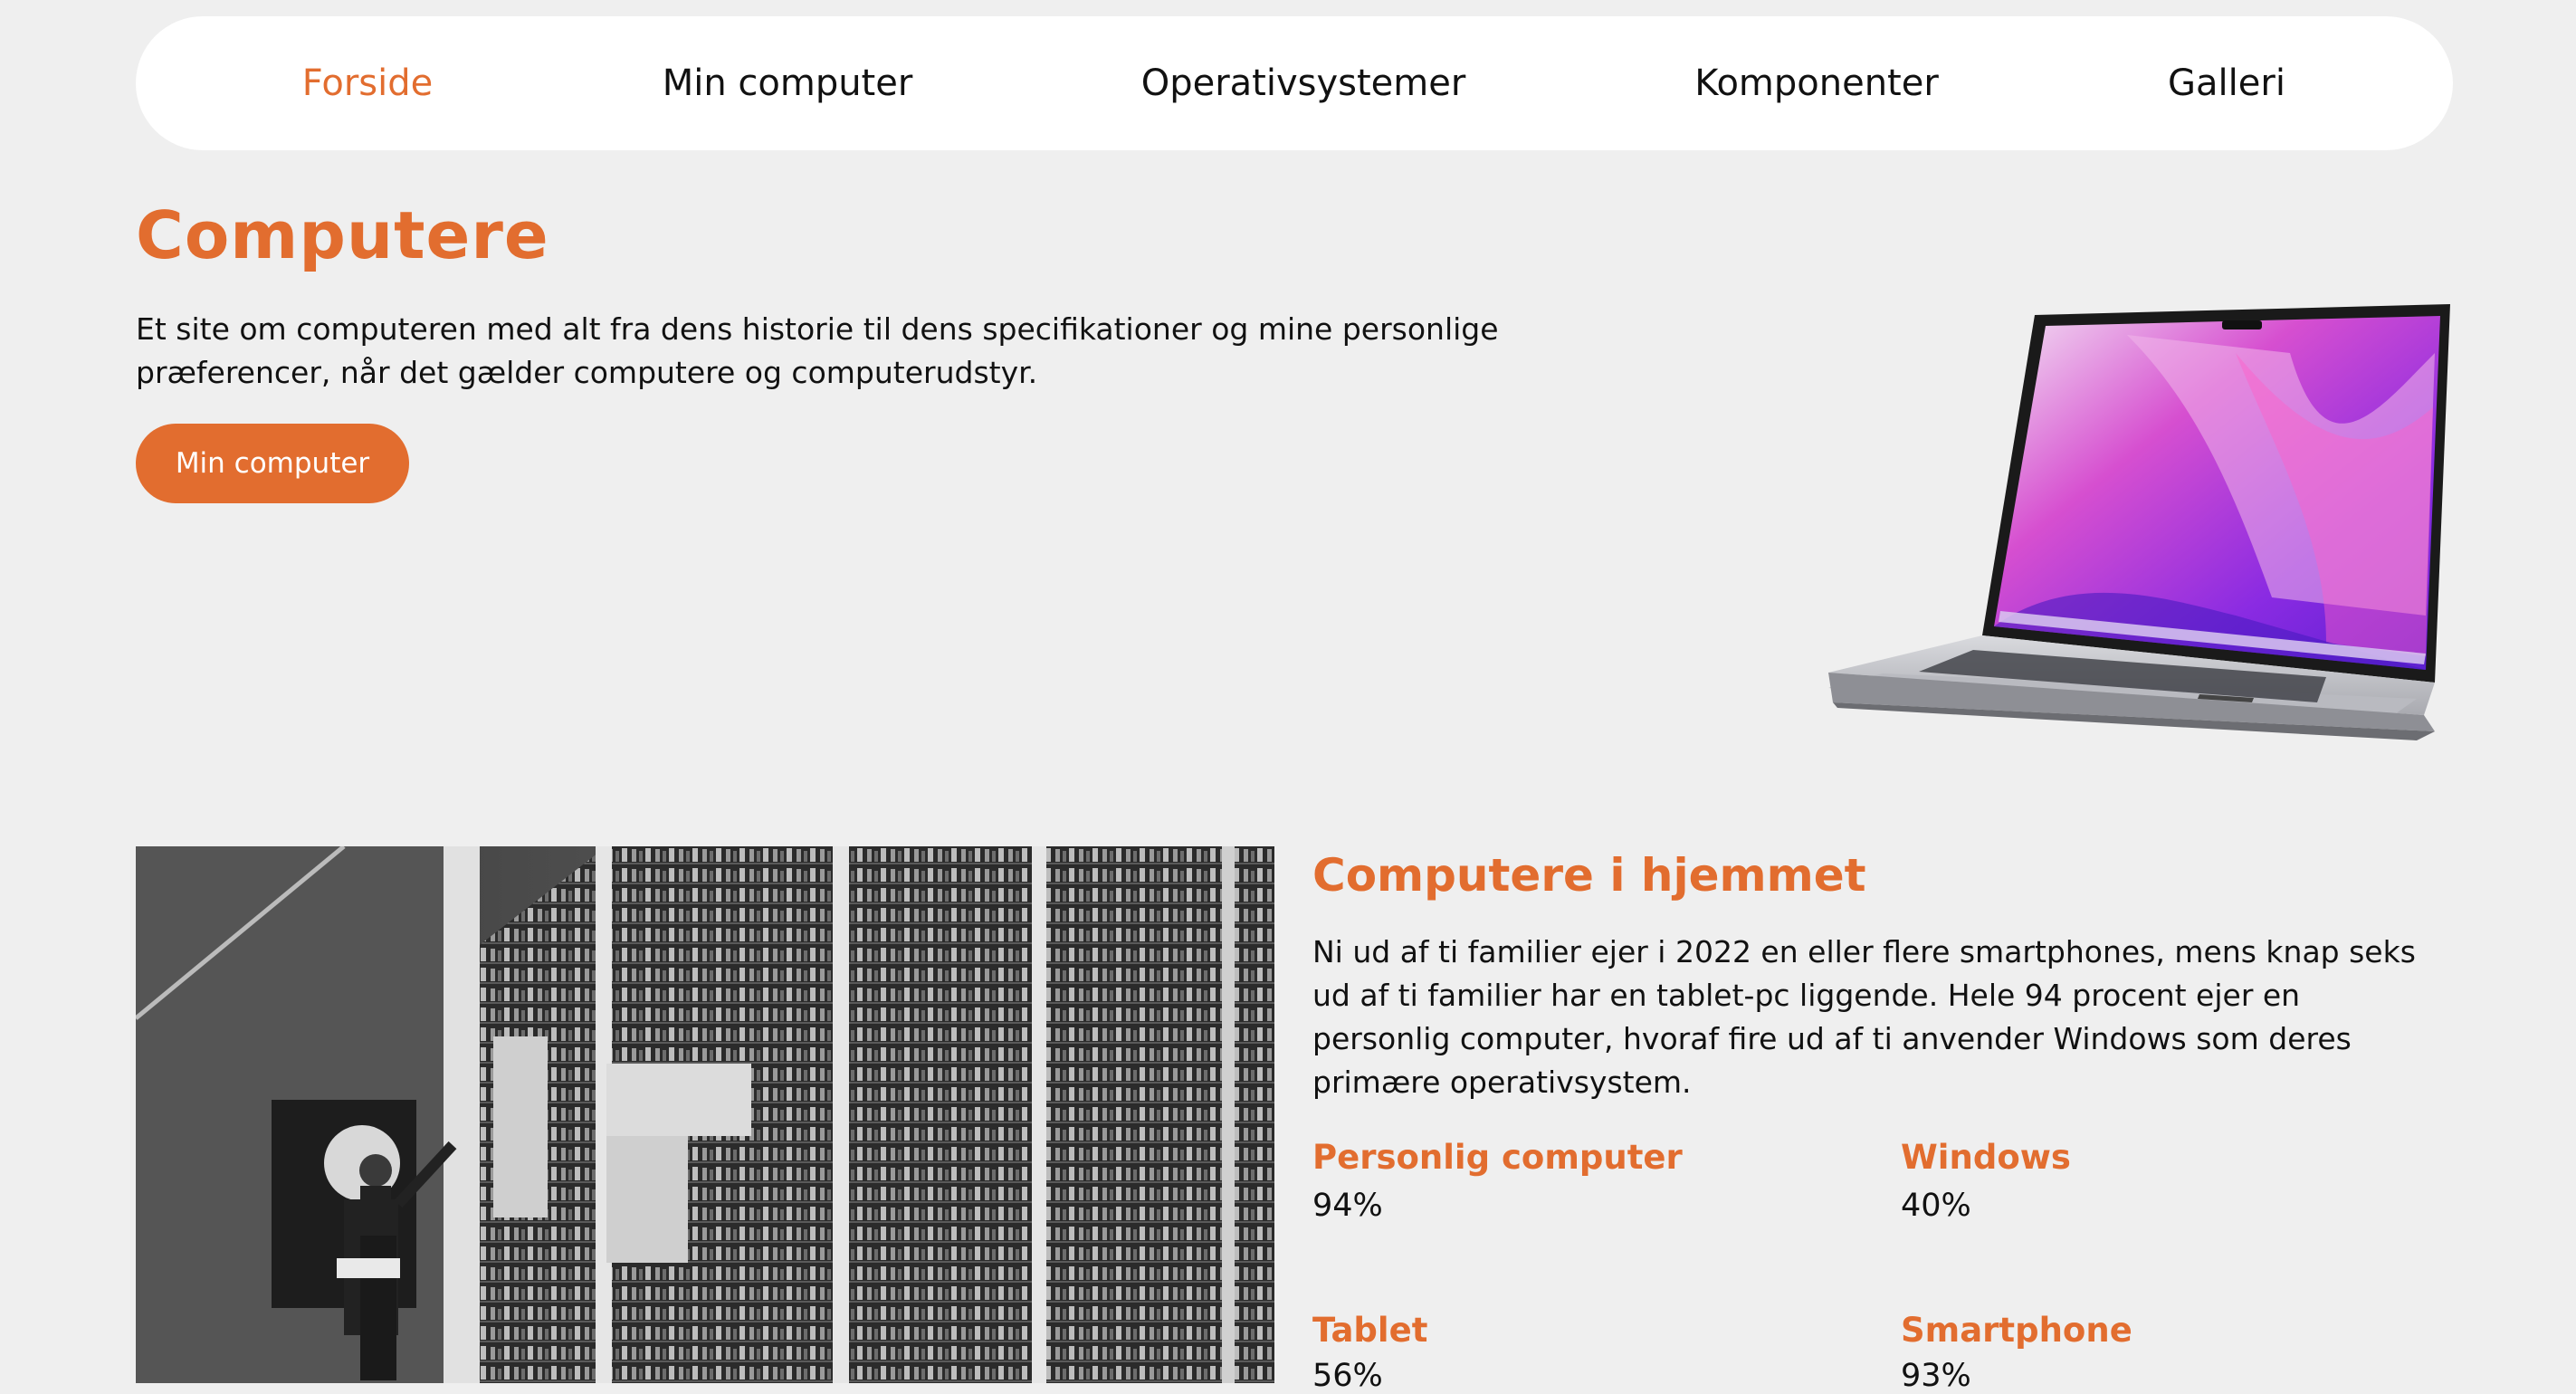 This screenshot has width=2576, height=1394. I want to click on stat-value-smartphone: 93%, so click(1936, 1376).